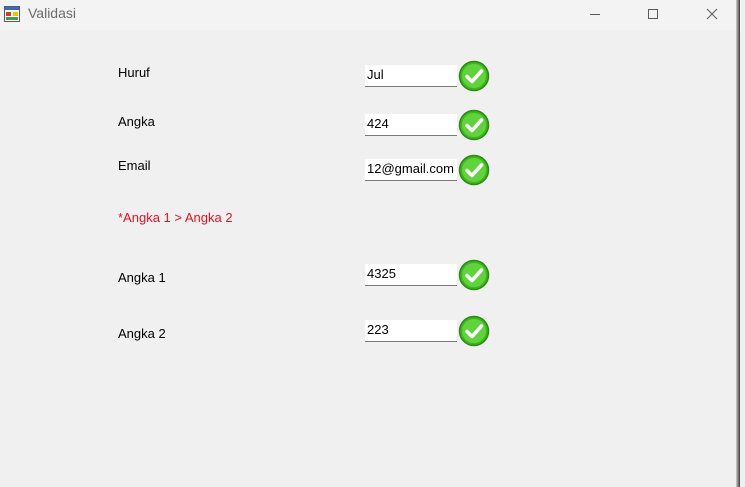 The image size is (745, 487). I want to click on angka2-label: Angka 2, so click(142, 333).